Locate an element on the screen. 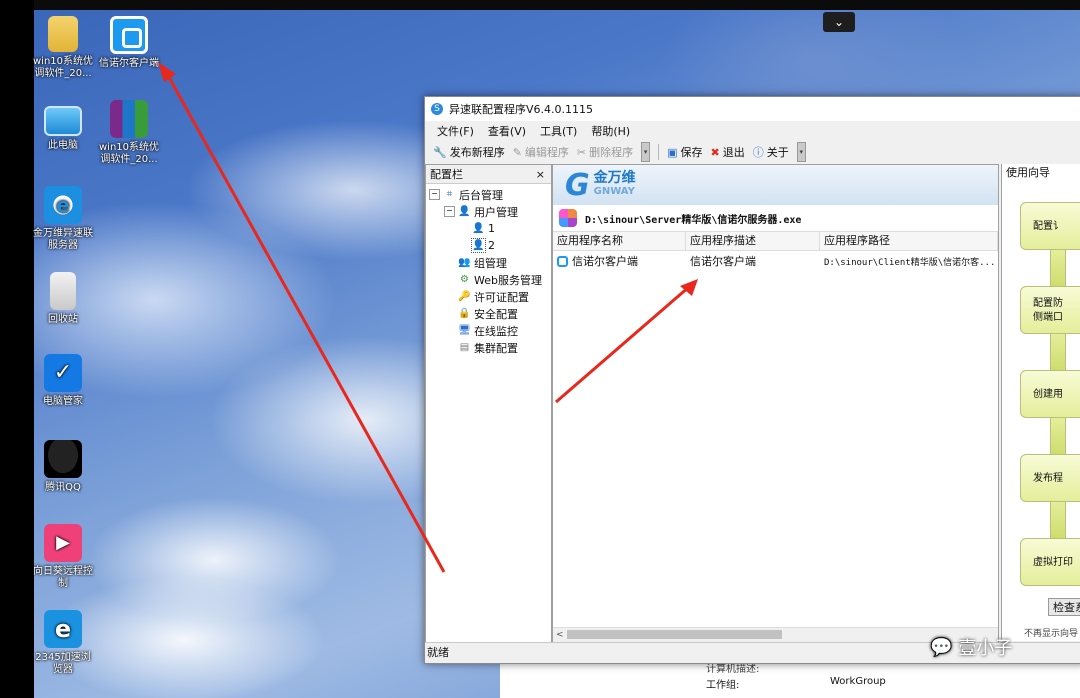  annotation-arrow-line is located at coordinates (623, 344).